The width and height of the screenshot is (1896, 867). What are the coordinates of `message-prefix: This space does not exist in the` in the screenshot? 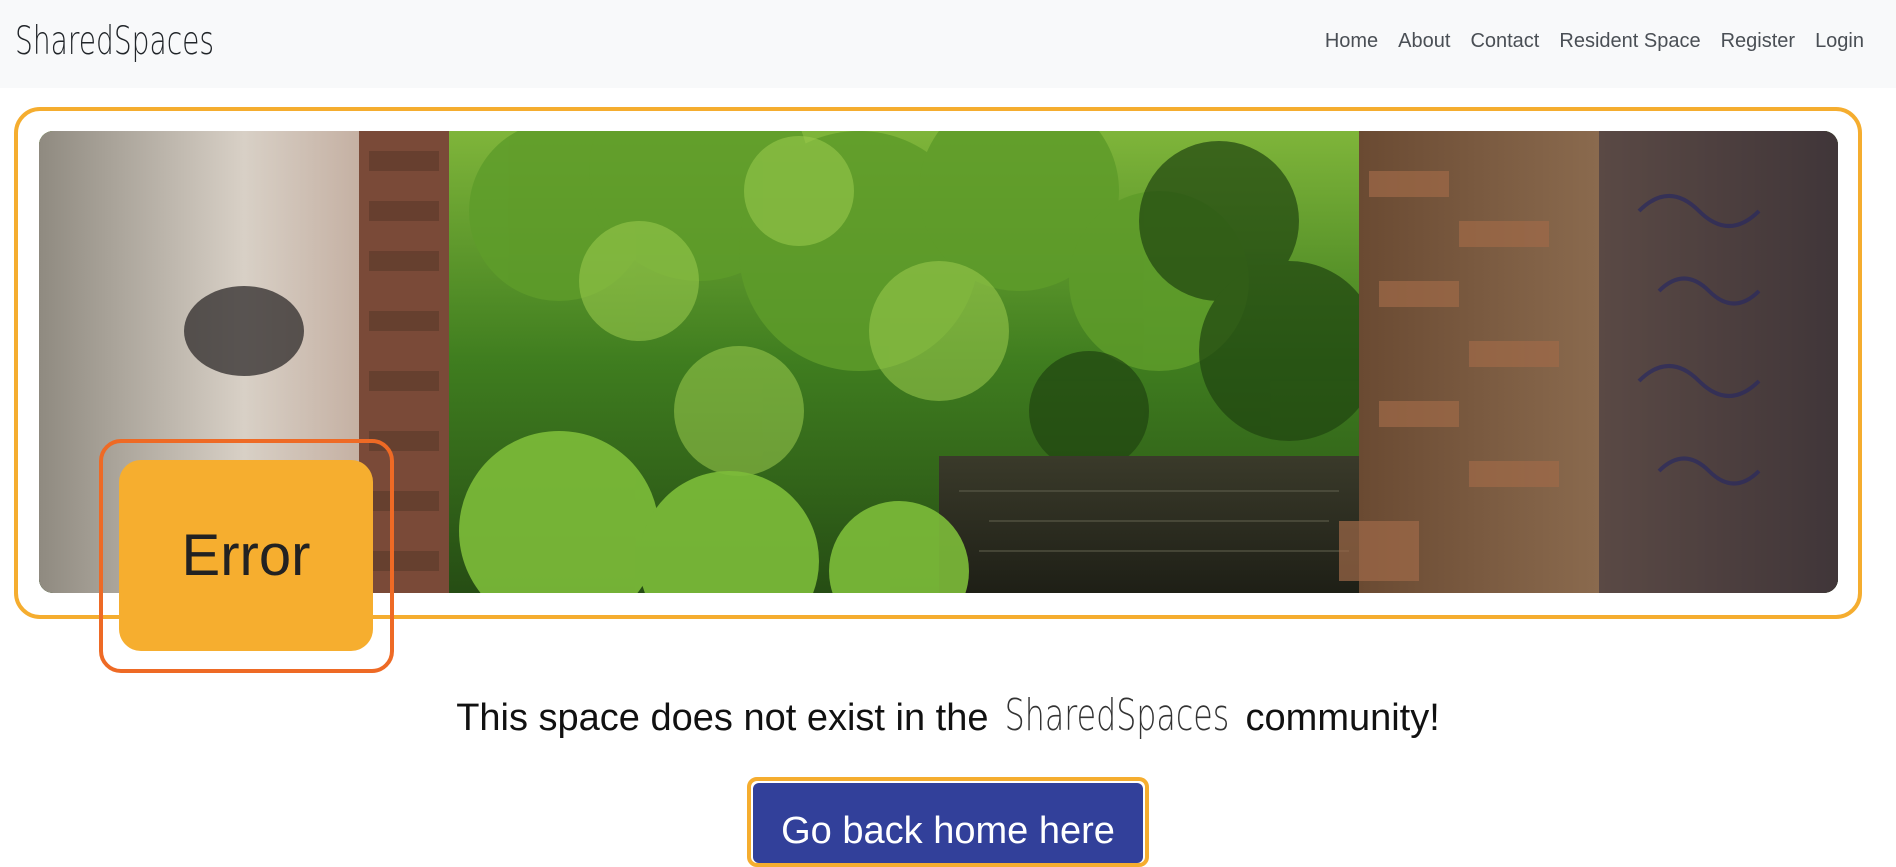 It's located at (728, 718).